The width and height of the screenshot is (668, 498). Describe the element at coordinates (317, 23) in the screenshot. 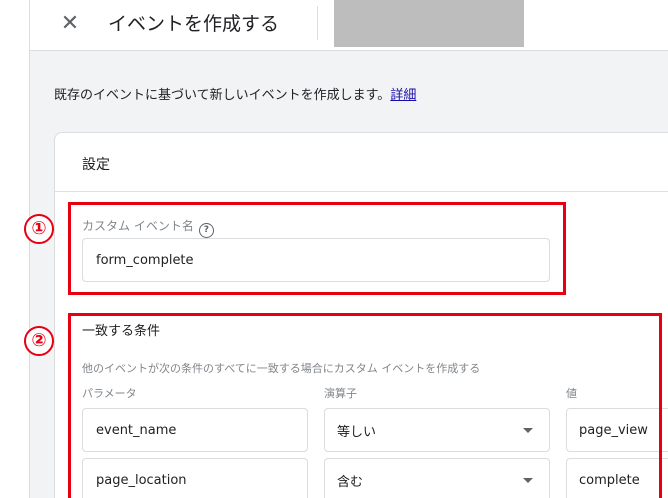

I see `header-divider` at that location.